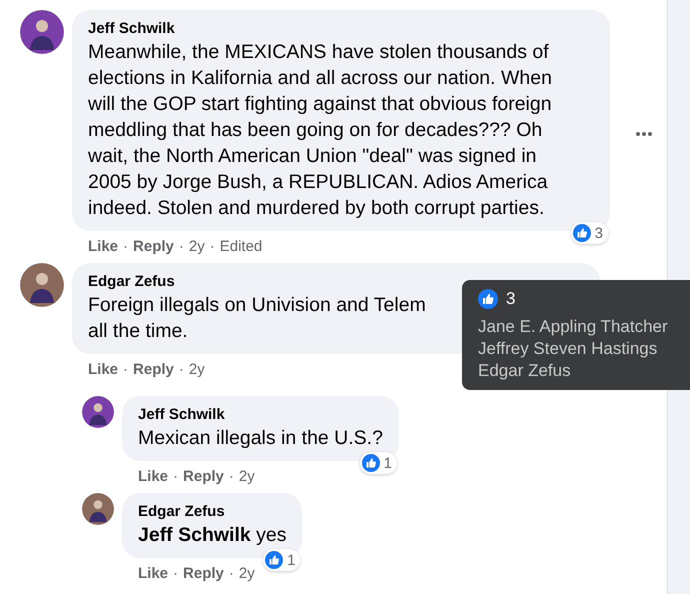 The height and width of the screenshot is (594, 690). What do you see at coordinates (212, 512) in the screenshot?
I see `author-name: Edgar Zefus` at bounding box center [212, 512].